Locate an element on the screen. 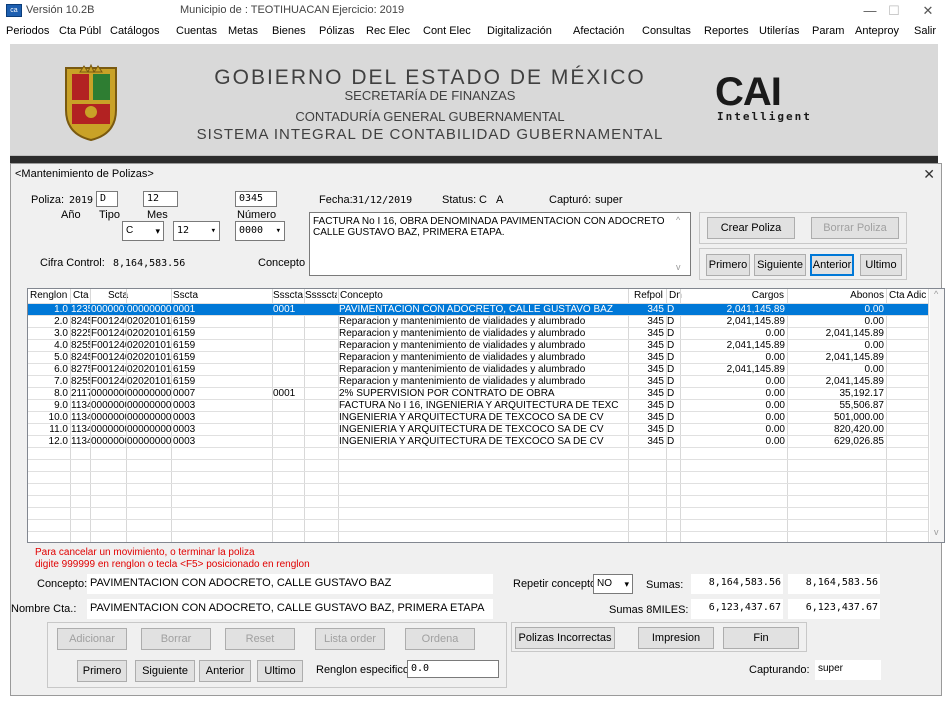 This screenshot has width=945, height=702. repetir-label: Repetir concepto: is located at coordinates (556, 584).